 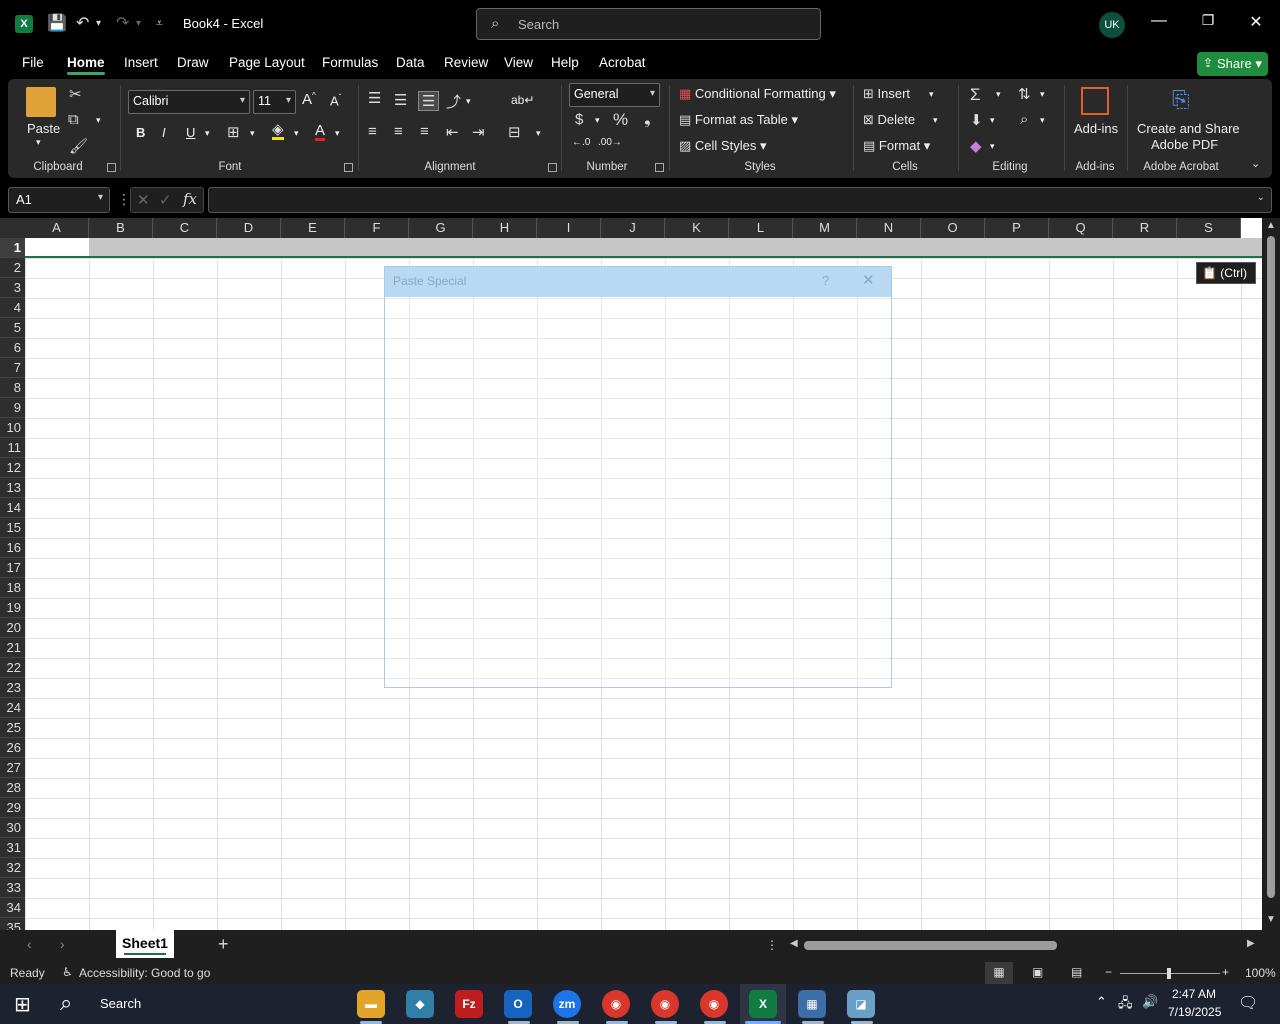 I want to click on currency-icon: $, so click(x=579, y=119).